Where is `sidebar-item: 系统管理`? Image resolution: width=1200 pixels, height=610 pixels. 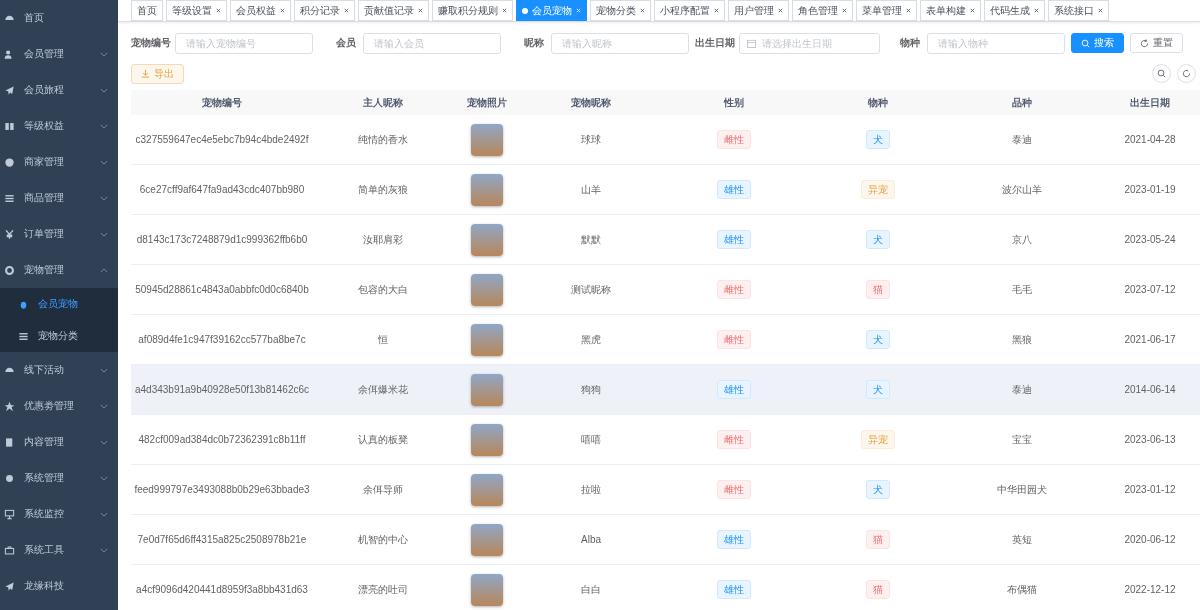 sidebar-item: 系统管理 is located at coordinates (59, 478).